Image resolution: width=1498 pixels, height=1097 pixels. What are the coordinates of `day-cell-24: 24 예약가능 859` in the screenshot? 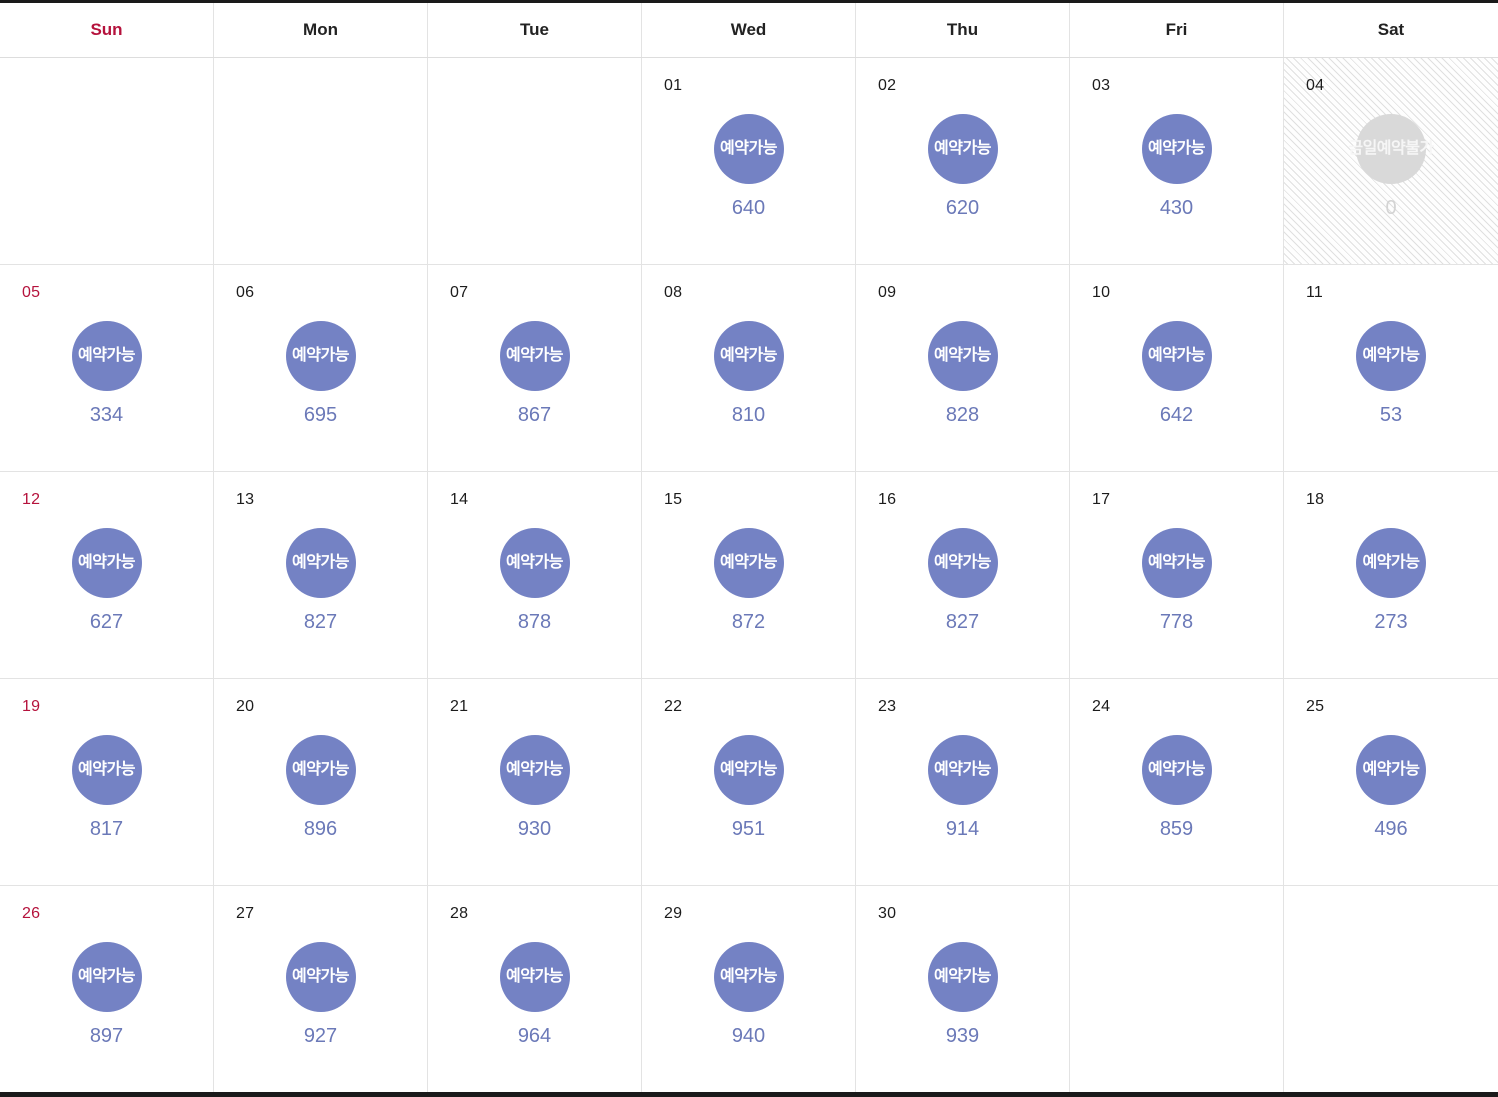 It's located at (1177, 782).